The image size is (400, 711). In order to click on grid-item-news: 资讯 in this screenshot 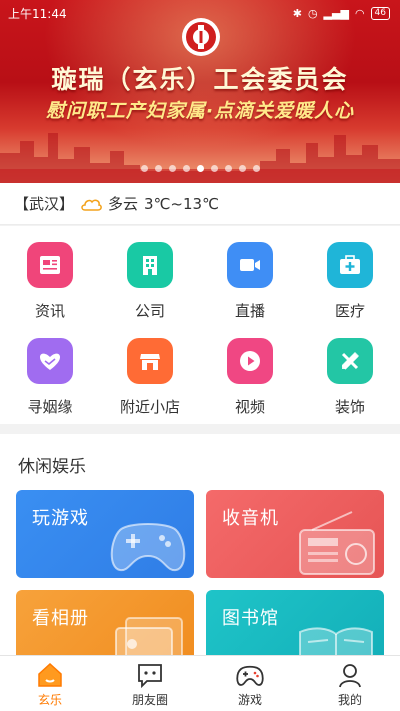, I will do `click(50, 273)`.